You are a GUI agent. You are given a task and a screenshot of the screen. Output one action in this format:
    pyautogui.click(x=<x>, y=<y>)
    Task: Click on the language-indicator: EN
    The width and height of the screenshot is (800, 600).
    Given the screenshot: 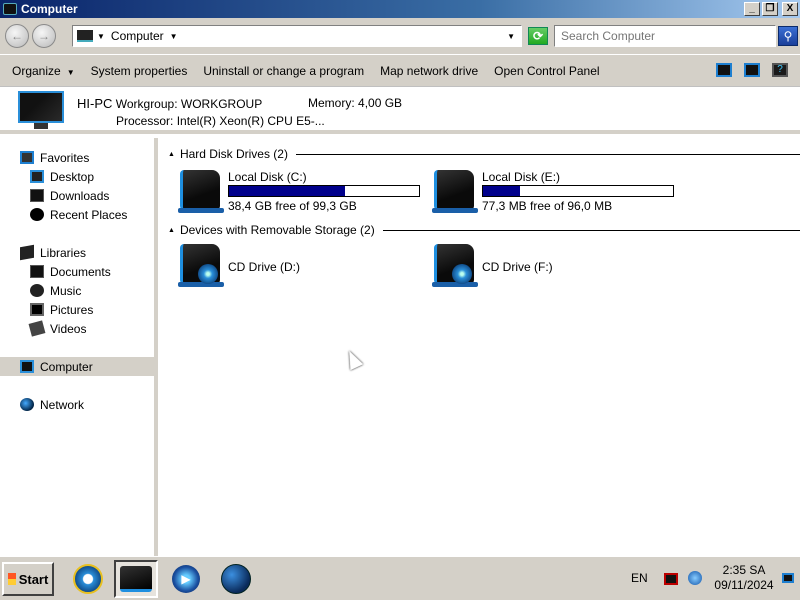 What is the action you would take?
    pyautogui.click(x=639, y=578)
    